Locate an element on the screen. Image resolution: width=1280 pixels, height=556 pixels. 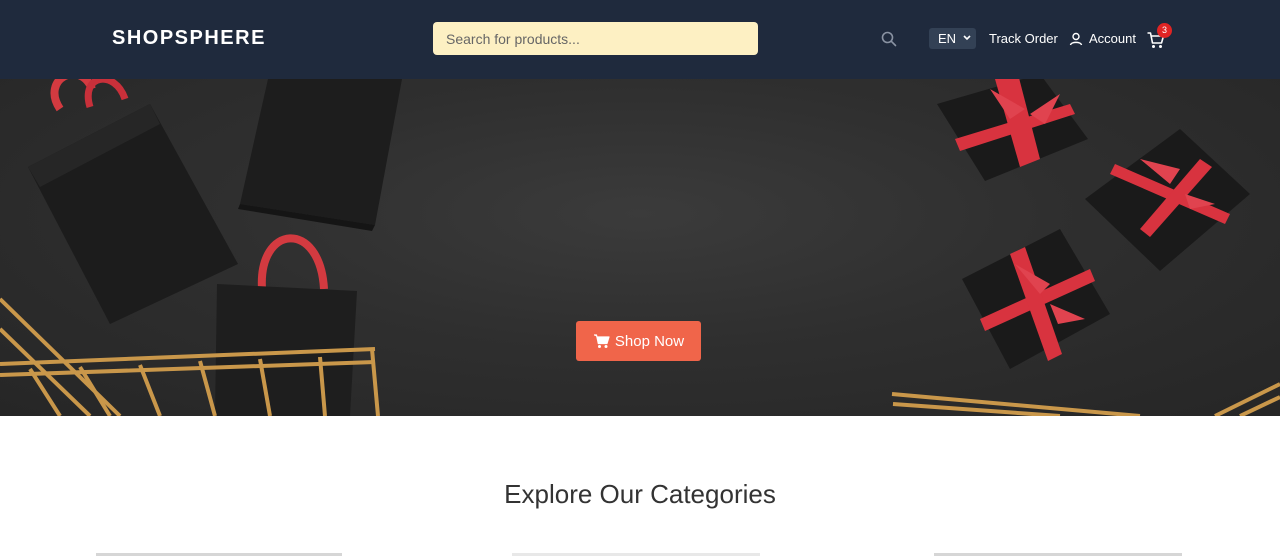
shop-now-label: Shop Now is located at coordinates (649, 341).